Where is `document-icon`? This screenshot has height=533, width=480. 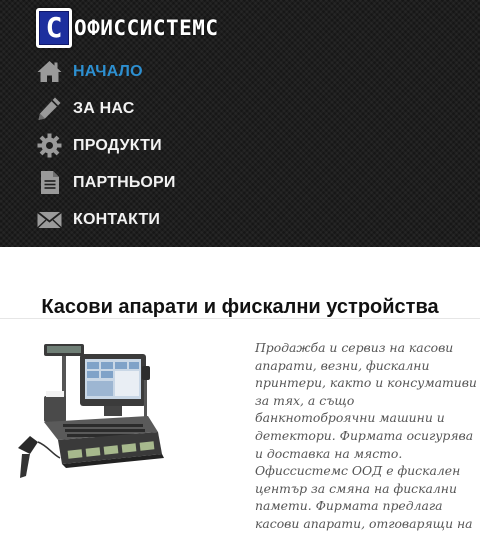
document-icon is located at coordinates (49, 182).